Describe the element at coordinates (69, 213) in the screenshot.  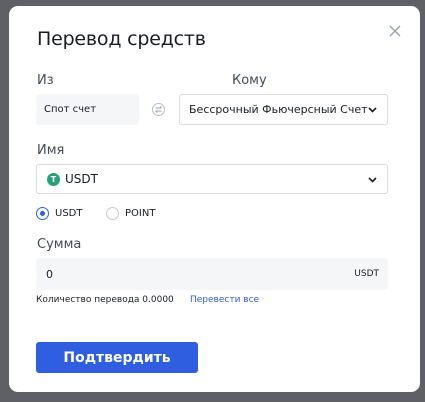
I see `radio-usdt-label: USDT` at that location.